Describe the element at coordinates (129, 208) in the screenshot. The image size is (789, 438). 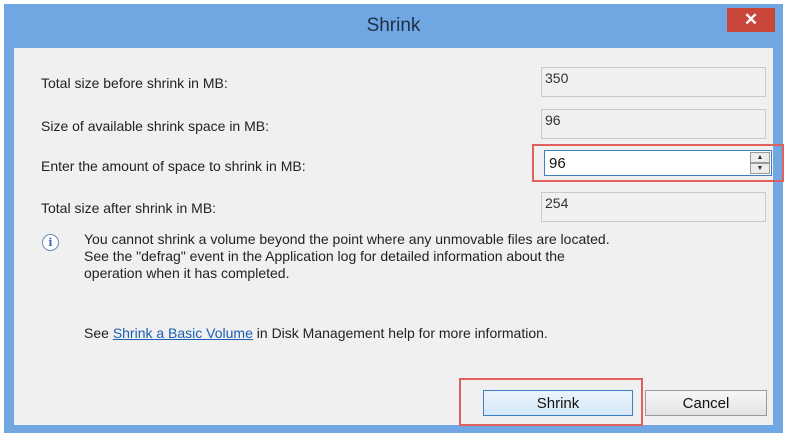
I see `total-after-label: Total size after shrink in MB:` at that location.